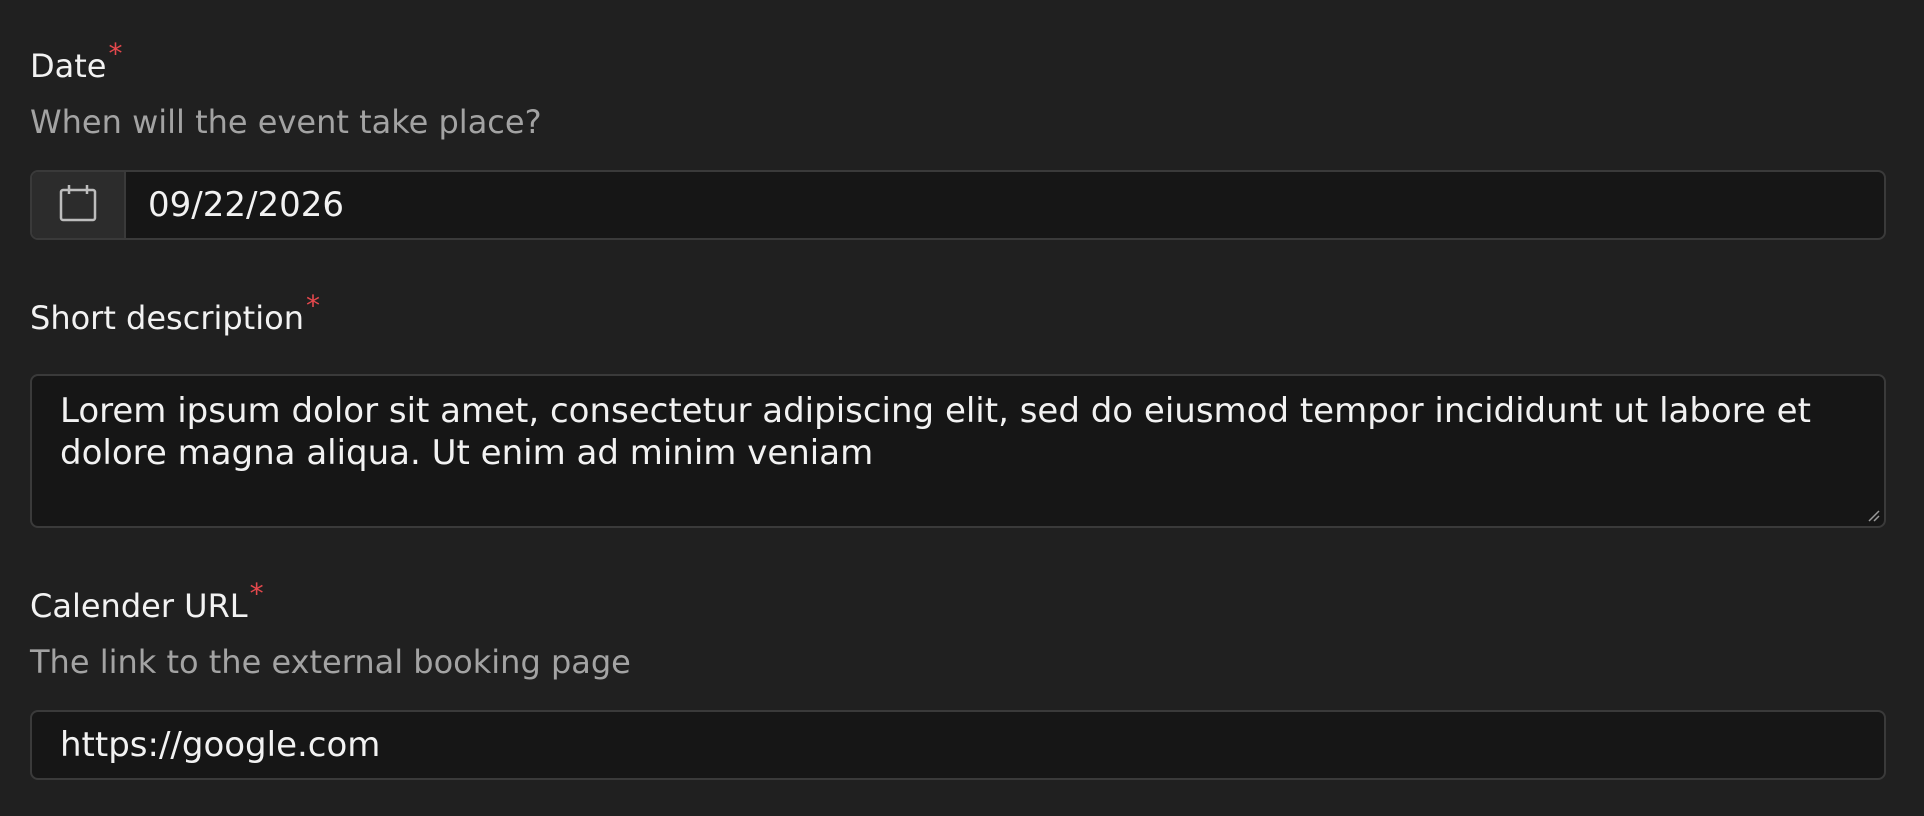  What do you see at coordinates (1005, 205) in the screenshot?
I see `date-value: 09/22/2026` at bounding box center [1005, 205].